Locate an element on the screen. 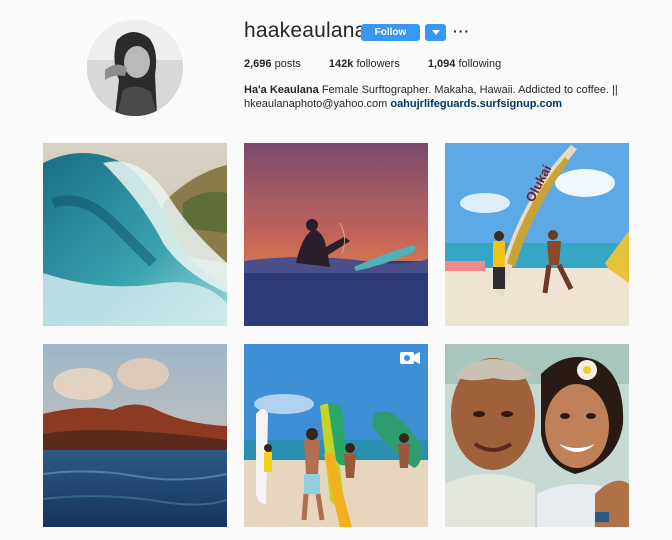  followers-stat: 142k followers is located at coordinates (364, 64).